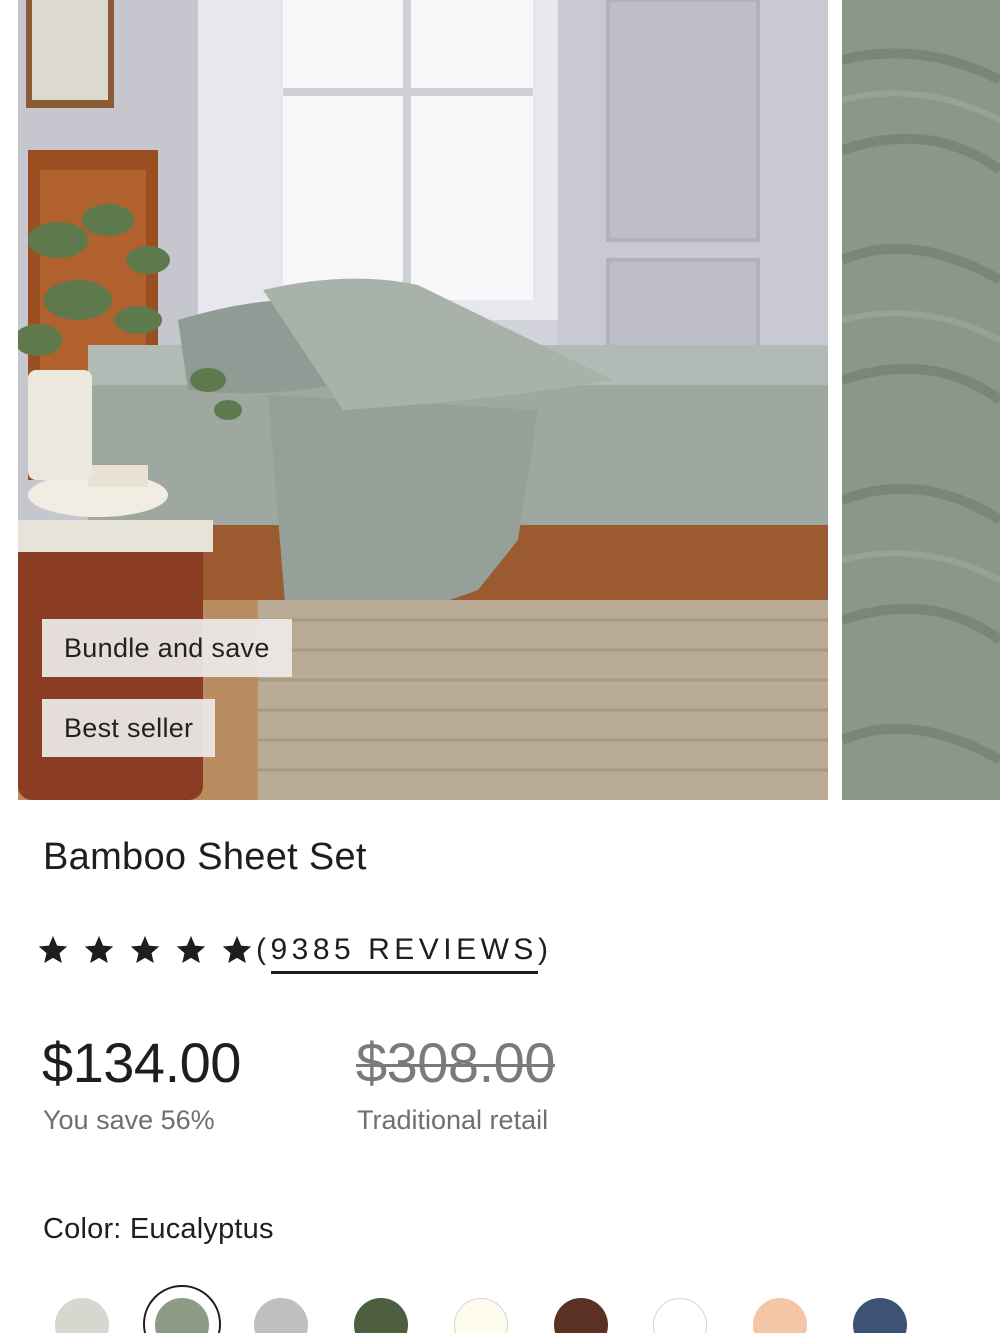 The width and height of the screenshot is (1000, 1333). What do you see at coordinates (201, 1229) in the screenshot?
I see `selected-color-name: Eucalyptus` at bounding box center [201, 1229].